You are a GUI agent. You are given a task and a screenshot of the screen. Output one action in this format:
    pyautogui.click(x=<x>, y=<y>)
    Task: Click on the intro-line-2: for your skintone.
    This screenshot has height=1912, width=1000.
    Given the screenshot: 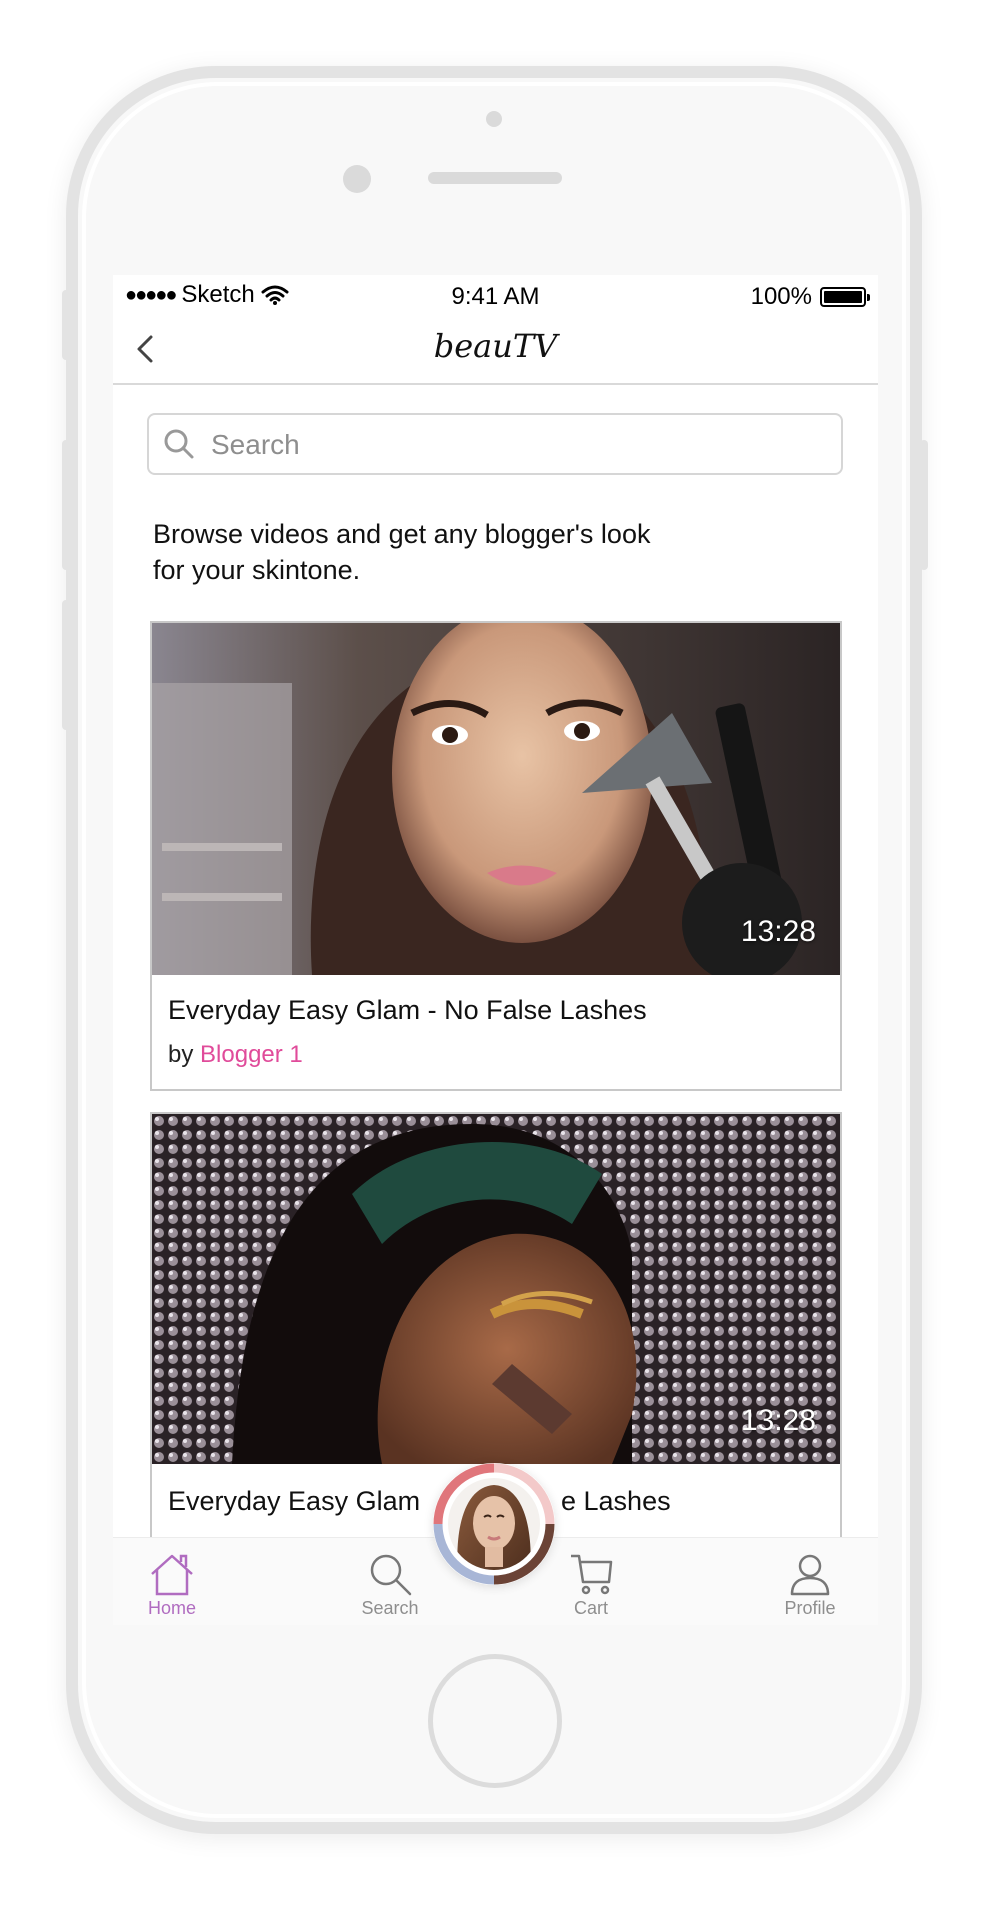 What is the action you would take?
    pyautogui.click(x=257, y=570)
    